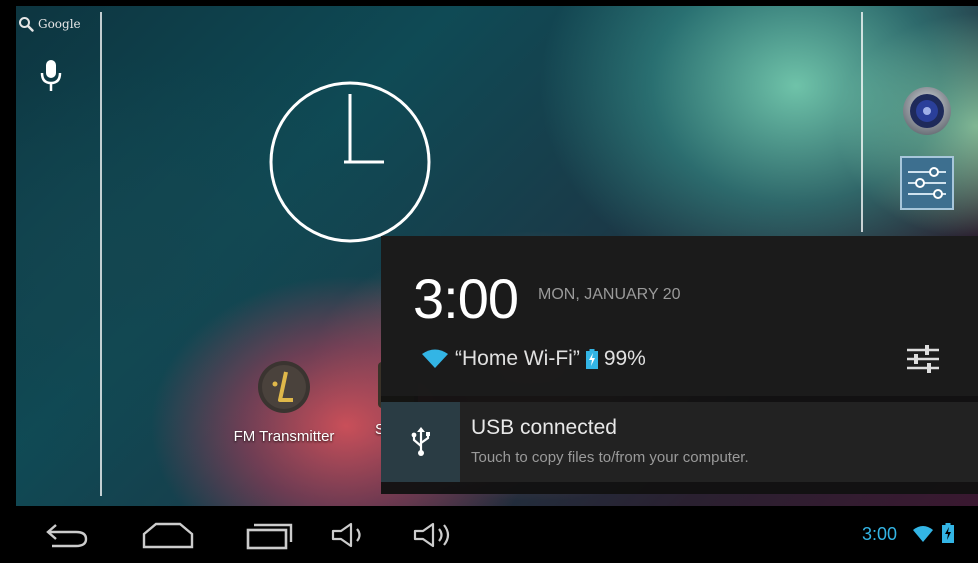 The image size is (978, 563). What do you see at coordinates (489, 534) in the screenshot?
I see `navigation-bar: 3:00` at bounding box center [489, 534].